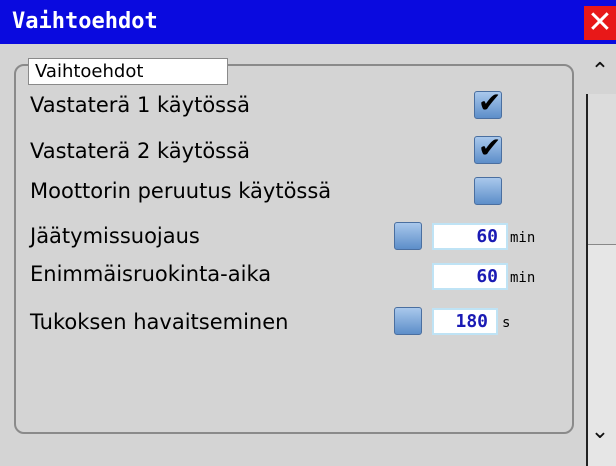 Image resolution: width=616 pixels, height=466 pixels. Describe the element at coordinates (151, 274) in the screenshot. I see `max-feed-time-label: Enimmäisruokinta-aika` at that location.